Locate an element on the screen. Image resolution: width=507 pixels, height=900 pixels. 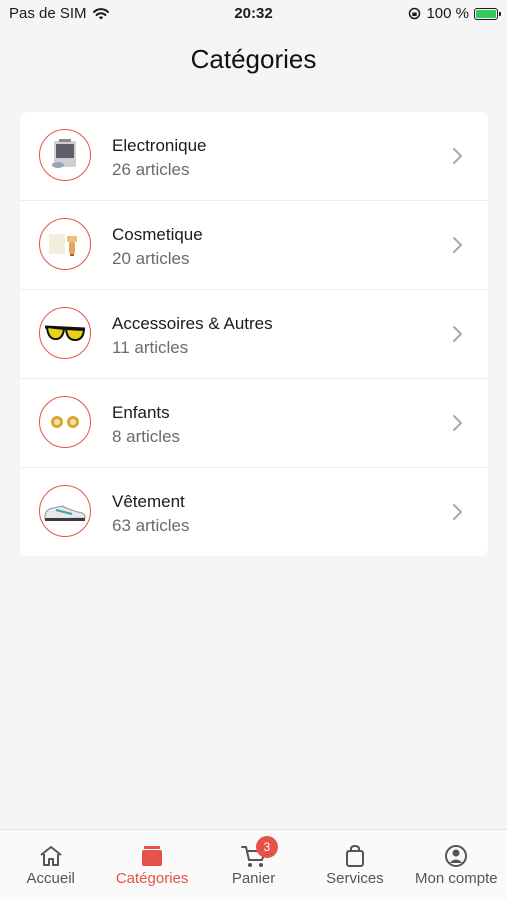
cart-badge: 3 is located at coordinates (266, 847).